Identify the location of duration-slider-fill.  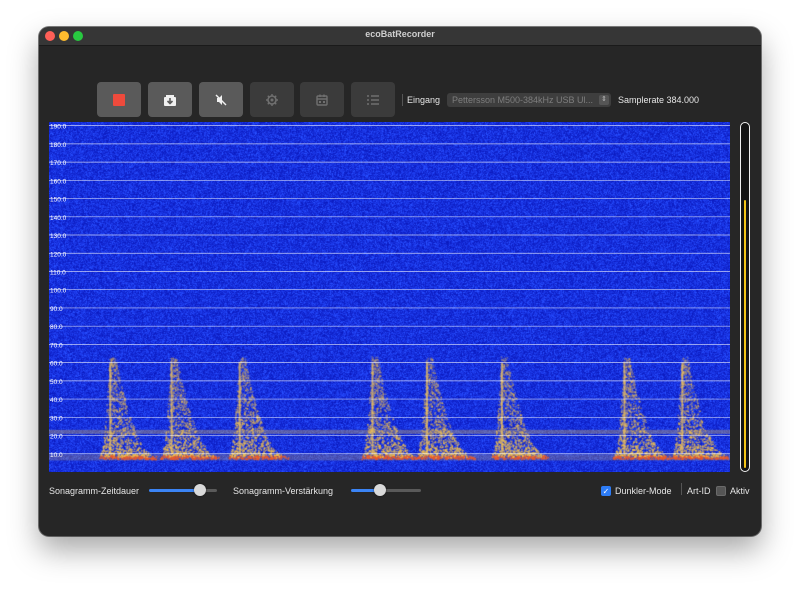
(174, 490).